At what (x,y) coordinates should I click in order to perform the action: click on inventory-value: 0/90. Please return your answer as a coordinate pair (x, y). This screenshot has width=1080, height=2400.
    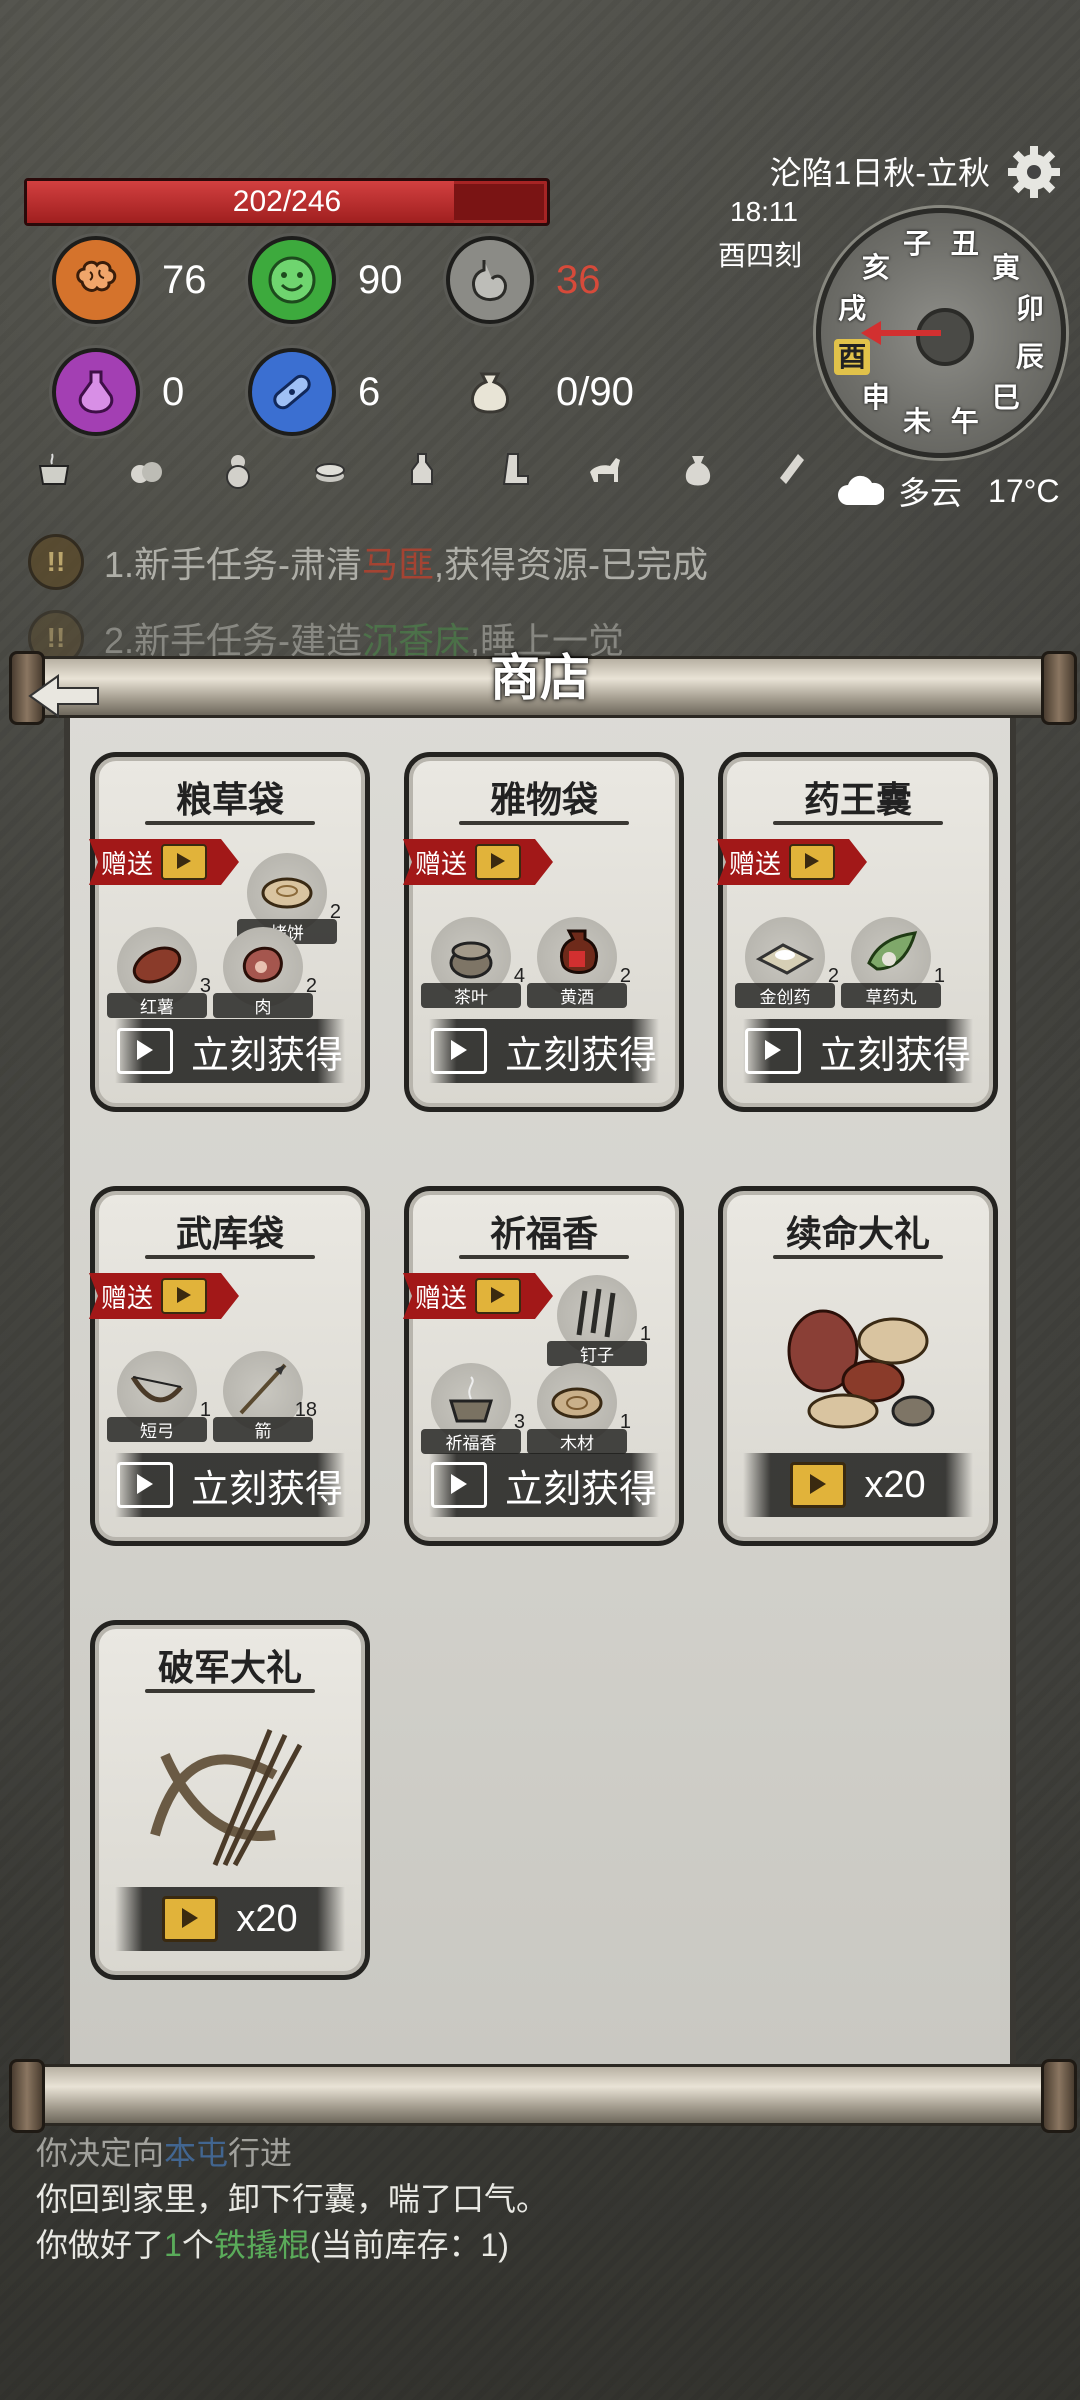
    Looking at the image, I should click on (595, 391).